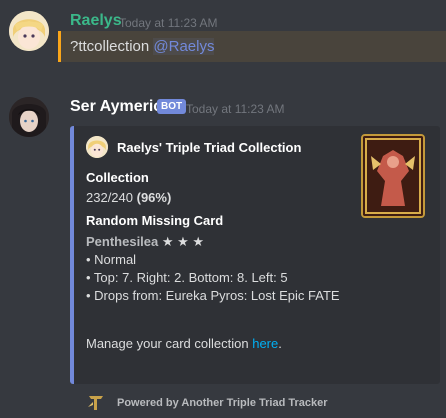 This screenshot has height=418, width=446. I want to click on message-content: ?ttcollection @Raelys, so click(142, 46).